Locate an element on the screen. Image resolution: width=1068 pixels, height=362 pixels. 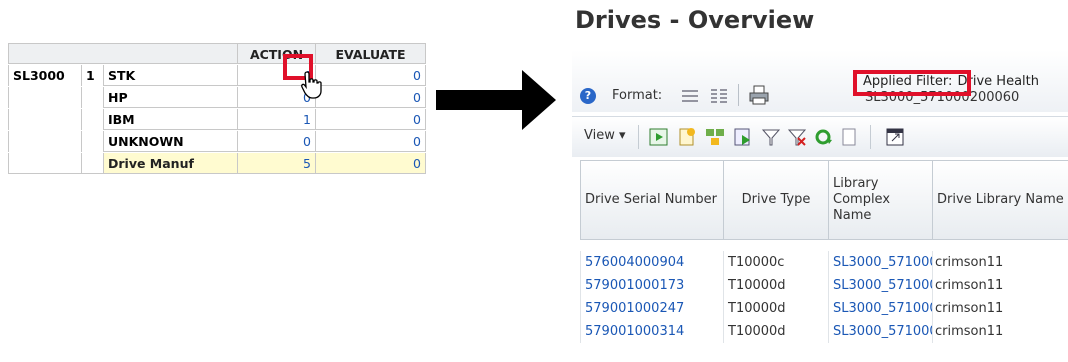
pivot-row: SL3000 1 STK 4 0 is located at coordinates (218, 76).